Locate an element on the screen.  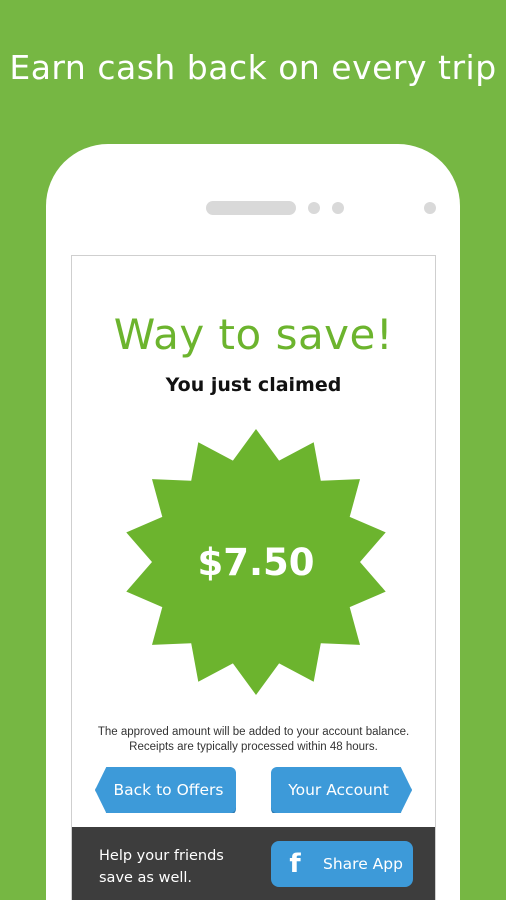
share-prompt-line: Help your friends is located at coordinates (161, 856).